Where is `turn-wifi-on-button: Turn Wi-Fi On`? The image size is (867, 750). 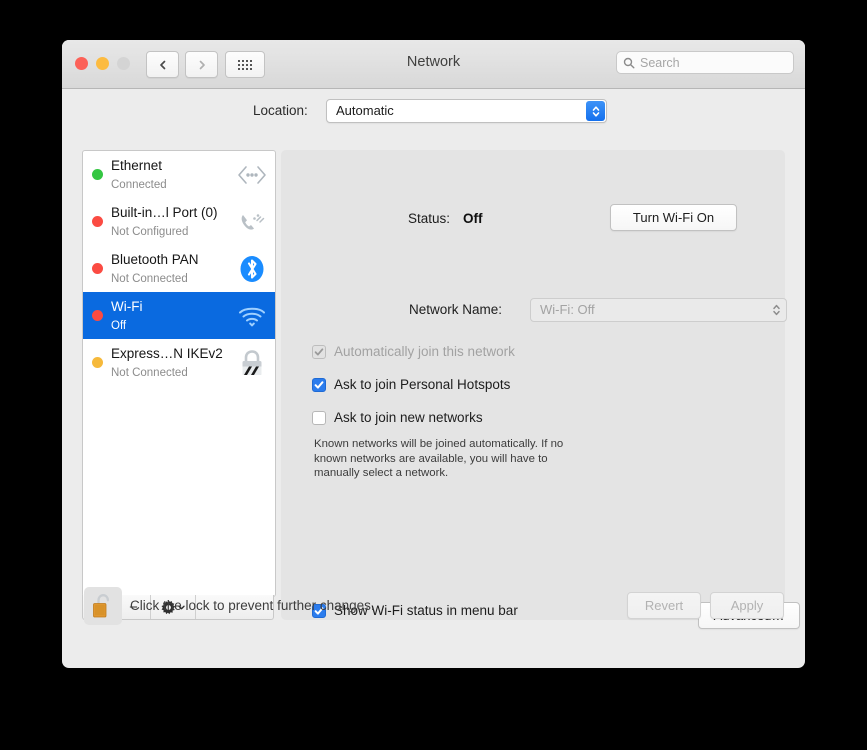
turn-wifi-on-button: Turn Wi-Fi On is located at coordinates (673, 217).